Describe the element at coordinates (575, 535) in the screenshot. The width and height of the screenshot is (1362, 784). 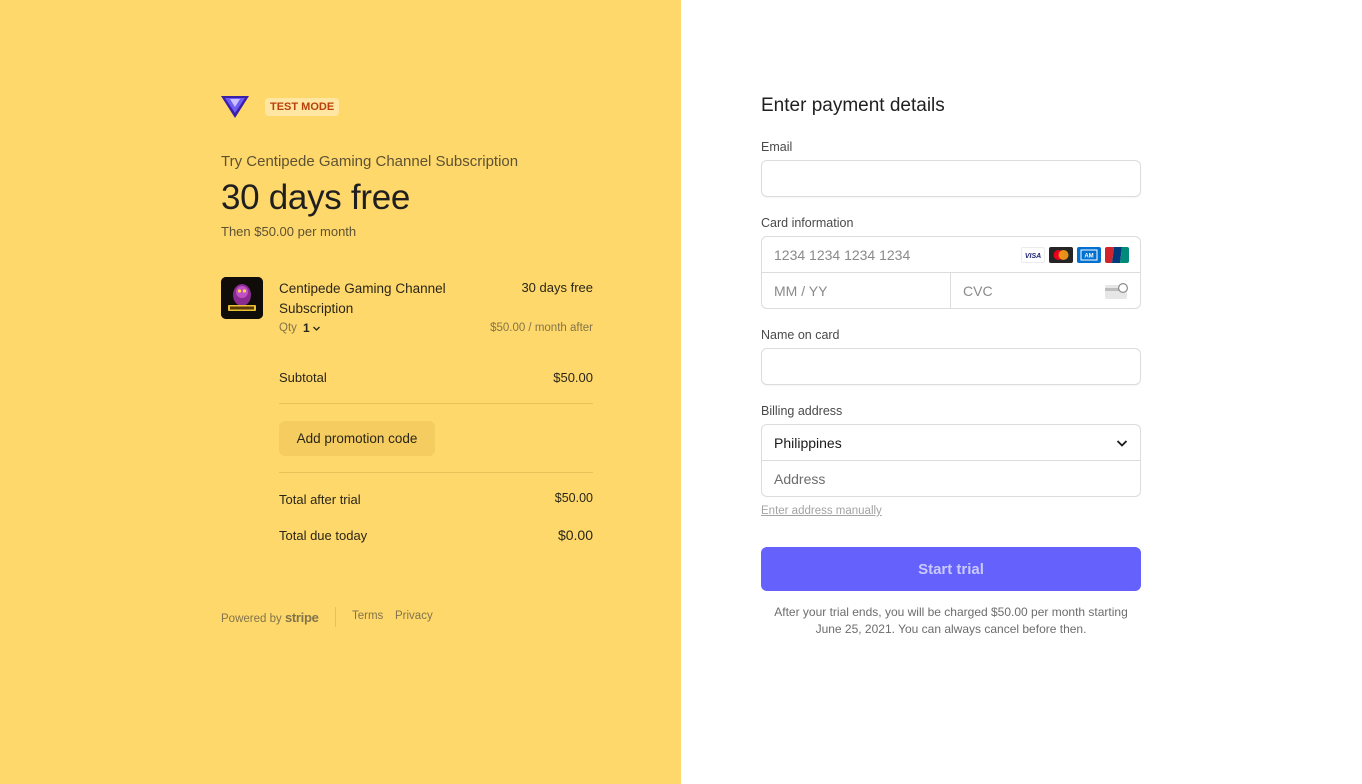
I see `total-due-today-value: $0.00` at that location.